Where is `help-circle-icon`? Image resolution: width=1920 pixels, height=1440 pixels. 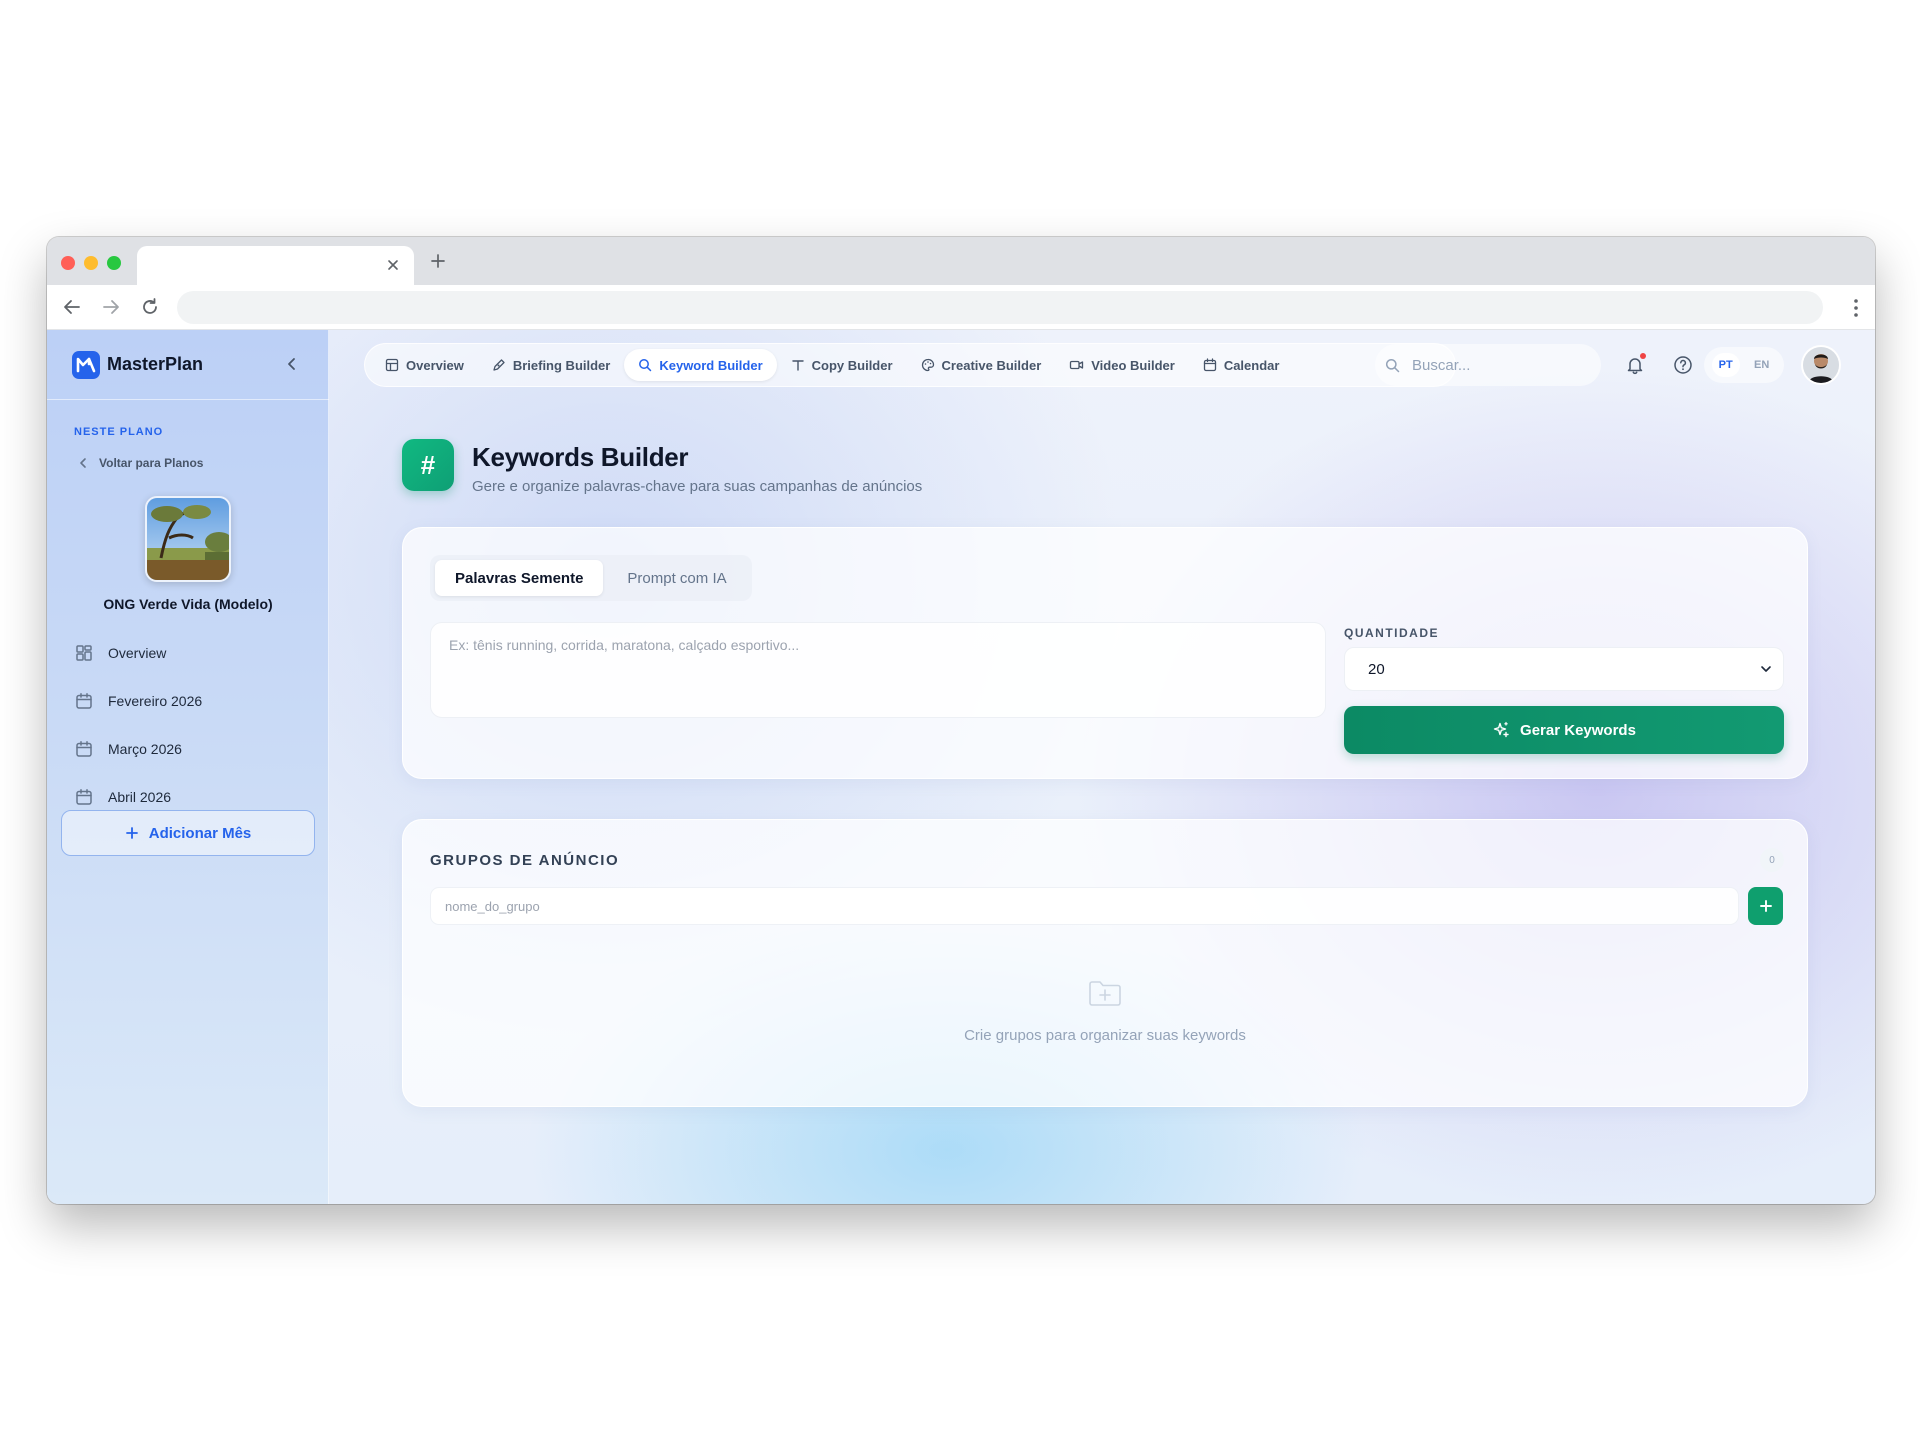
help-circle-icon is located at coordinates (1683, 365).